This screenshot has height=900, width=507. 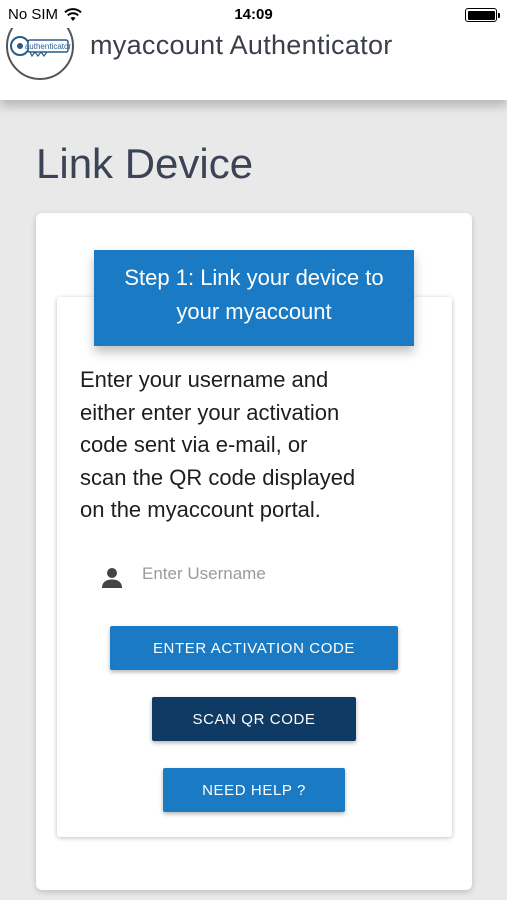 What do you see at coordinates (272, 574) in the screenshot?
I see `username-input` at bounding box center [272, 574].